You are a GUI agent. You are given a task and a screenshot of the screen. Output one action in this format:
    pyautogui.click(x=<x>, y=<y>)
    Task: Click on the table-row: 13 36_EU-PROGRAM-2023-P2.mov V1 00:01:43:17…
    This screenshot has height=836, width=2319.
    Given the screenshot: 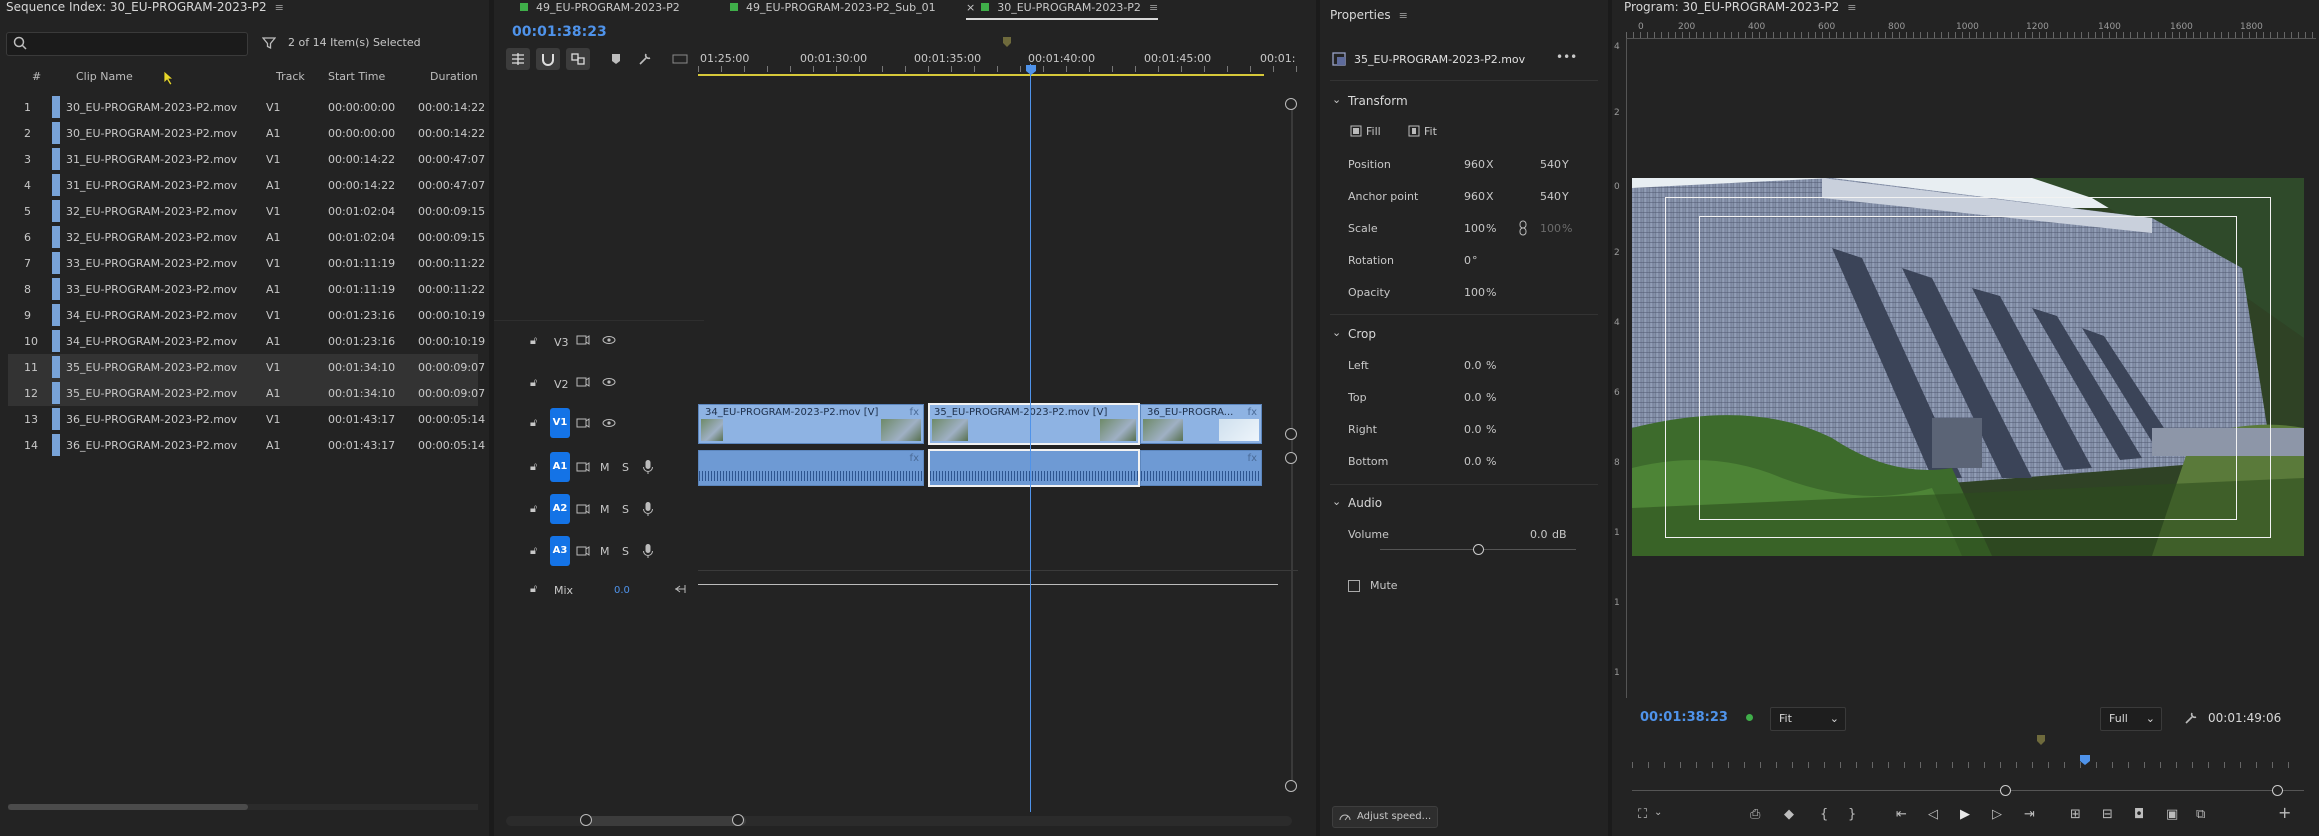 What is the action you would take?
    pyautogui.click(x=246, y=419)
    